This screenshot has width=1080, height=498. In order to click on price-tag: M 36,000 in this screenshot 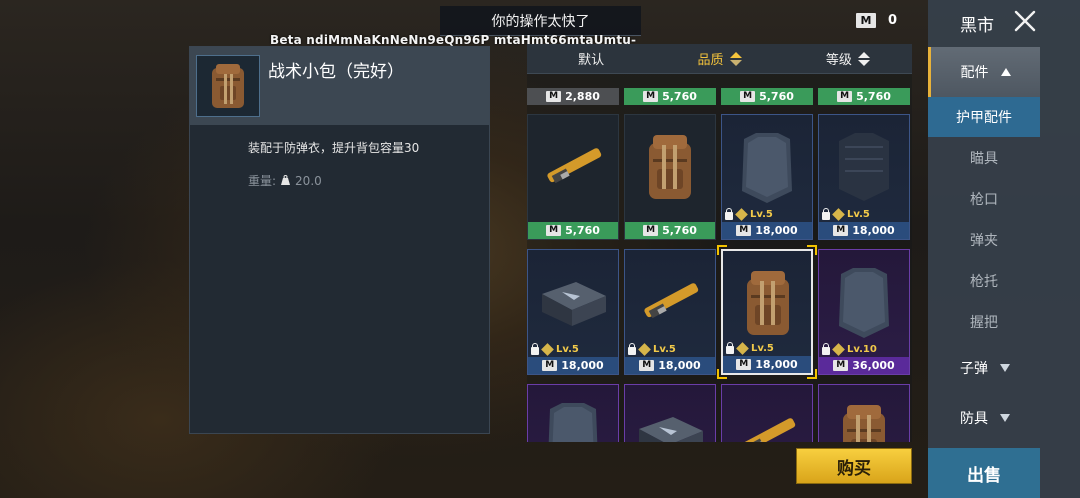, I will do `click(864, 365)`.